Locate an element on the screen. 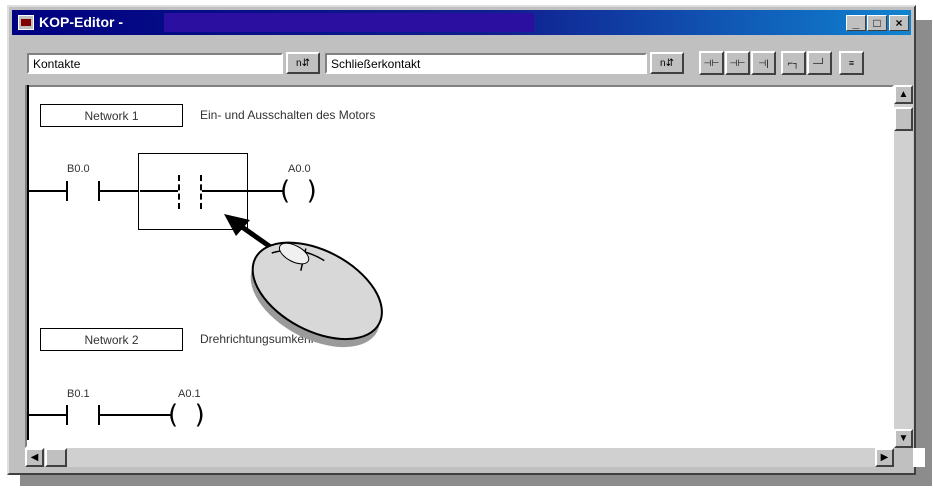  network-1-contact-address: B0.0 is located at coordinates (78, 169).